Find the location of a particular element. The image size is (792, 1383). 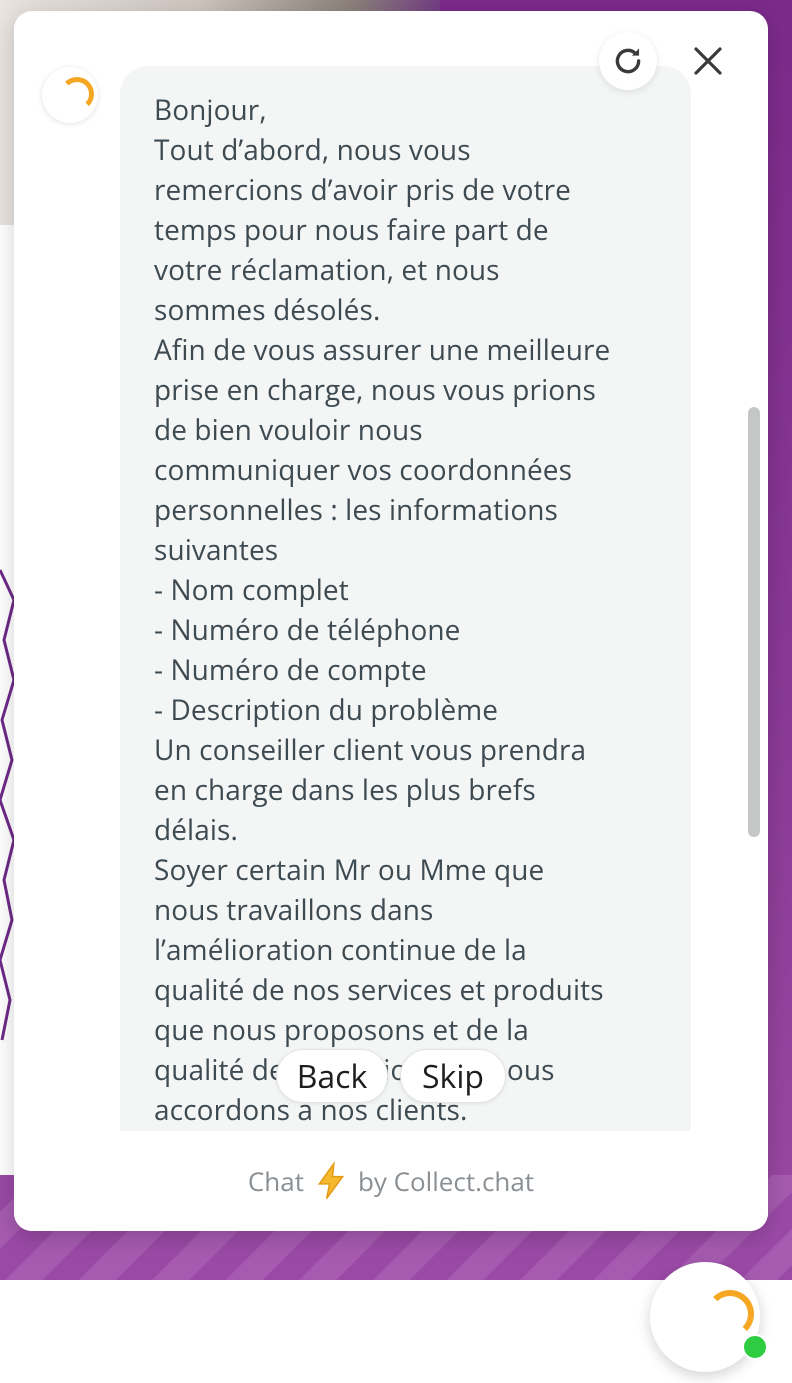

chat-launcher-button is located at coordinates (709, 1317).